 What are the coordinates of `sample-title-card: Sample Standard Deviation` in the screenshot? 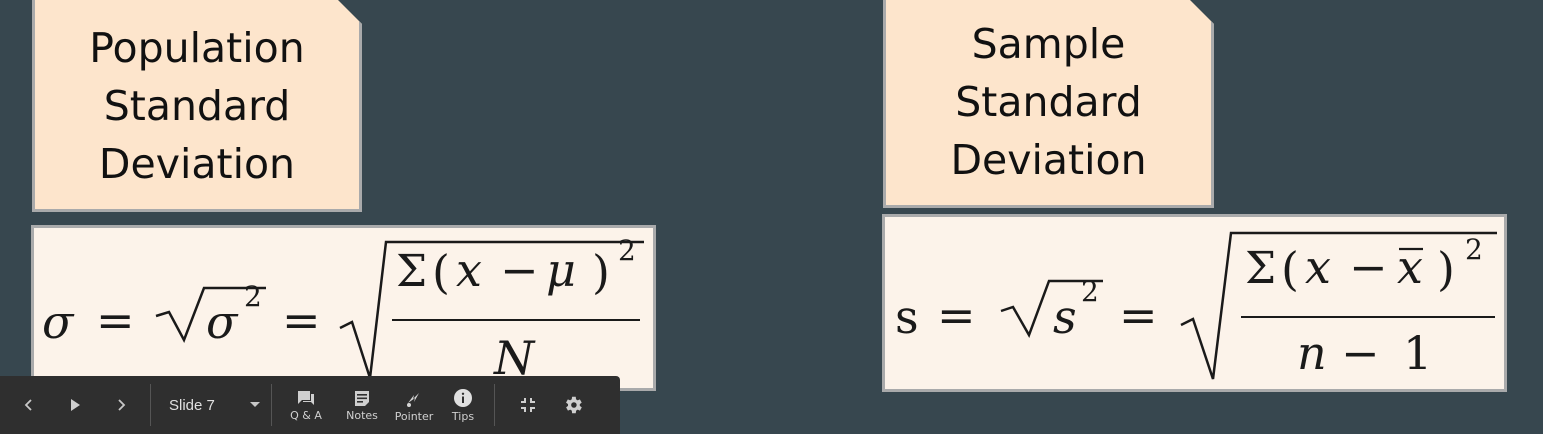 It's located at (1048, 104).